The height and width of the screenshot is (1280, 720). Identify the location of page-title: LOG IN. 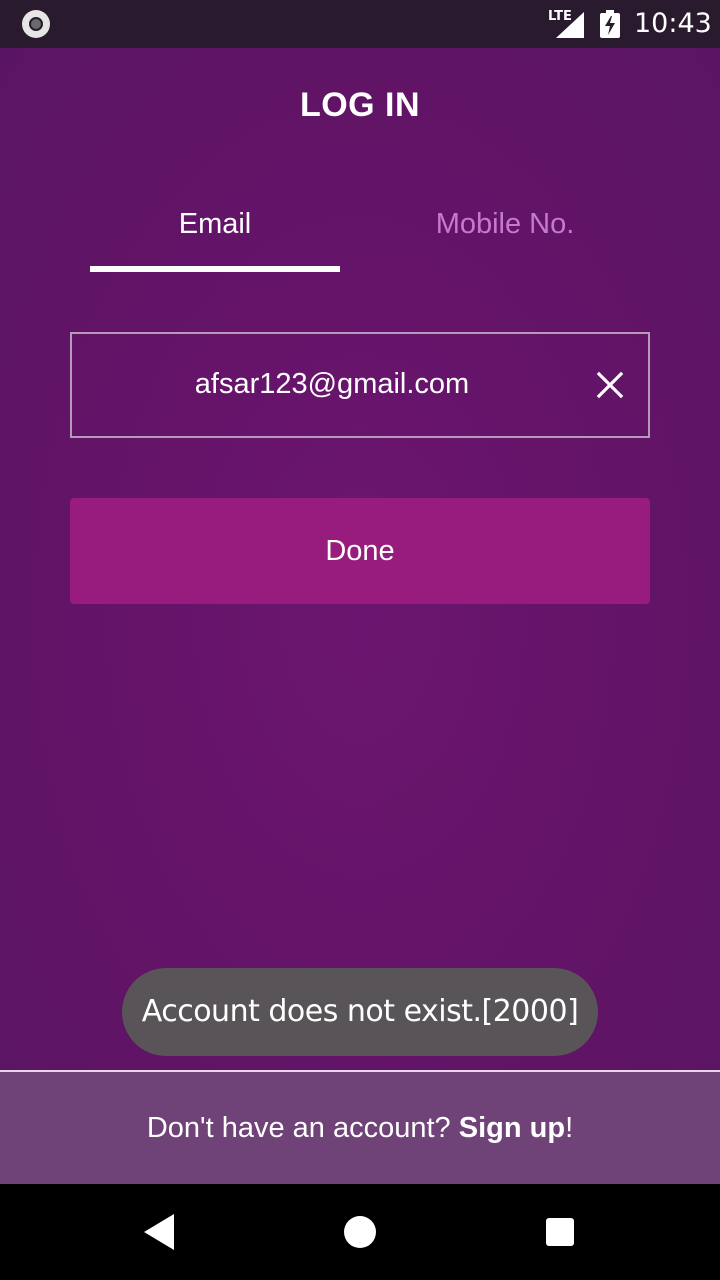
(360, 105).